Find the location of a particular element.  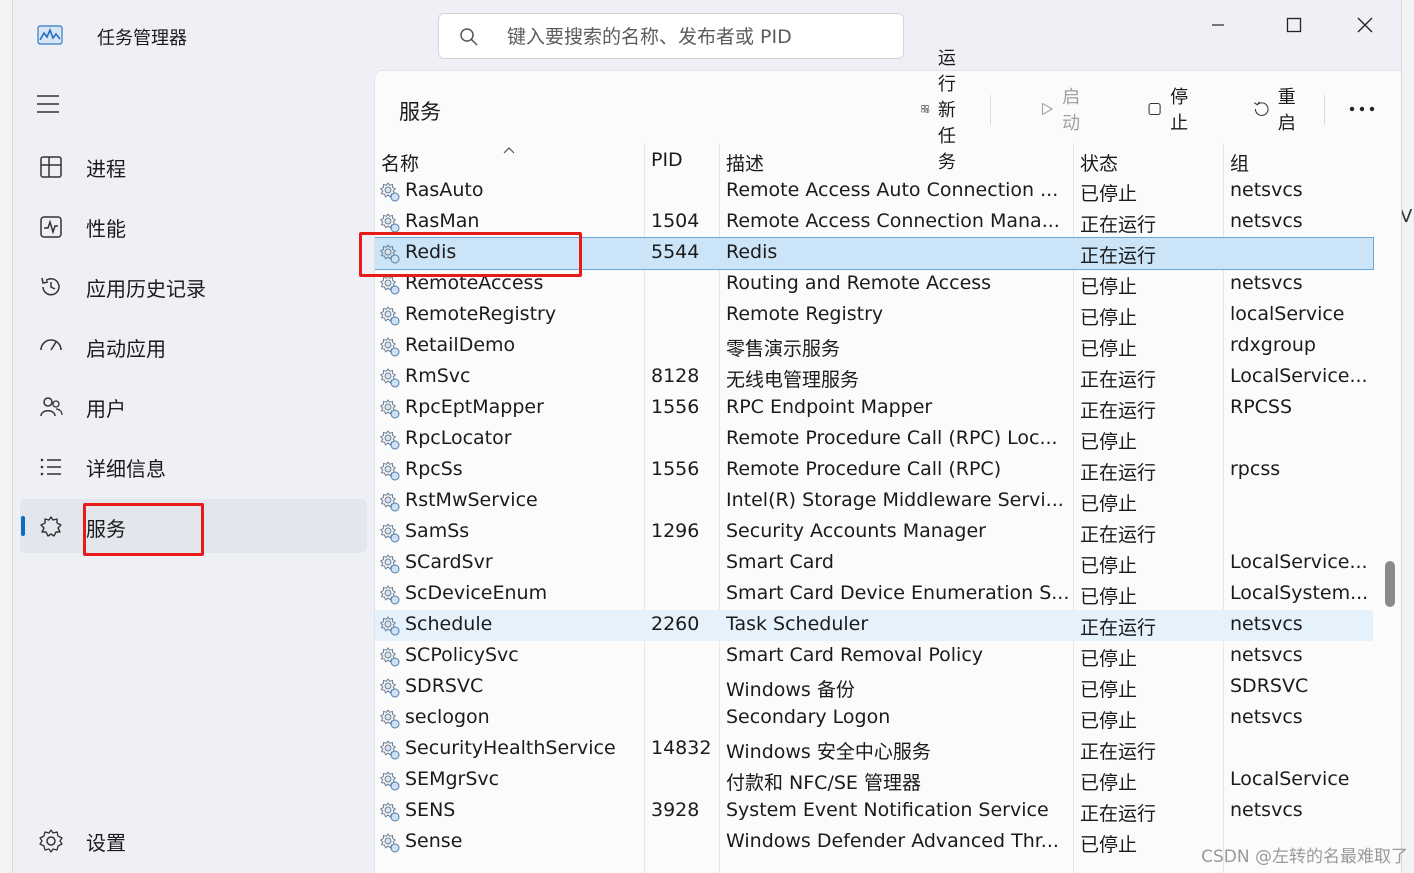

annotation-box-services is located at coordinates (143, 529).